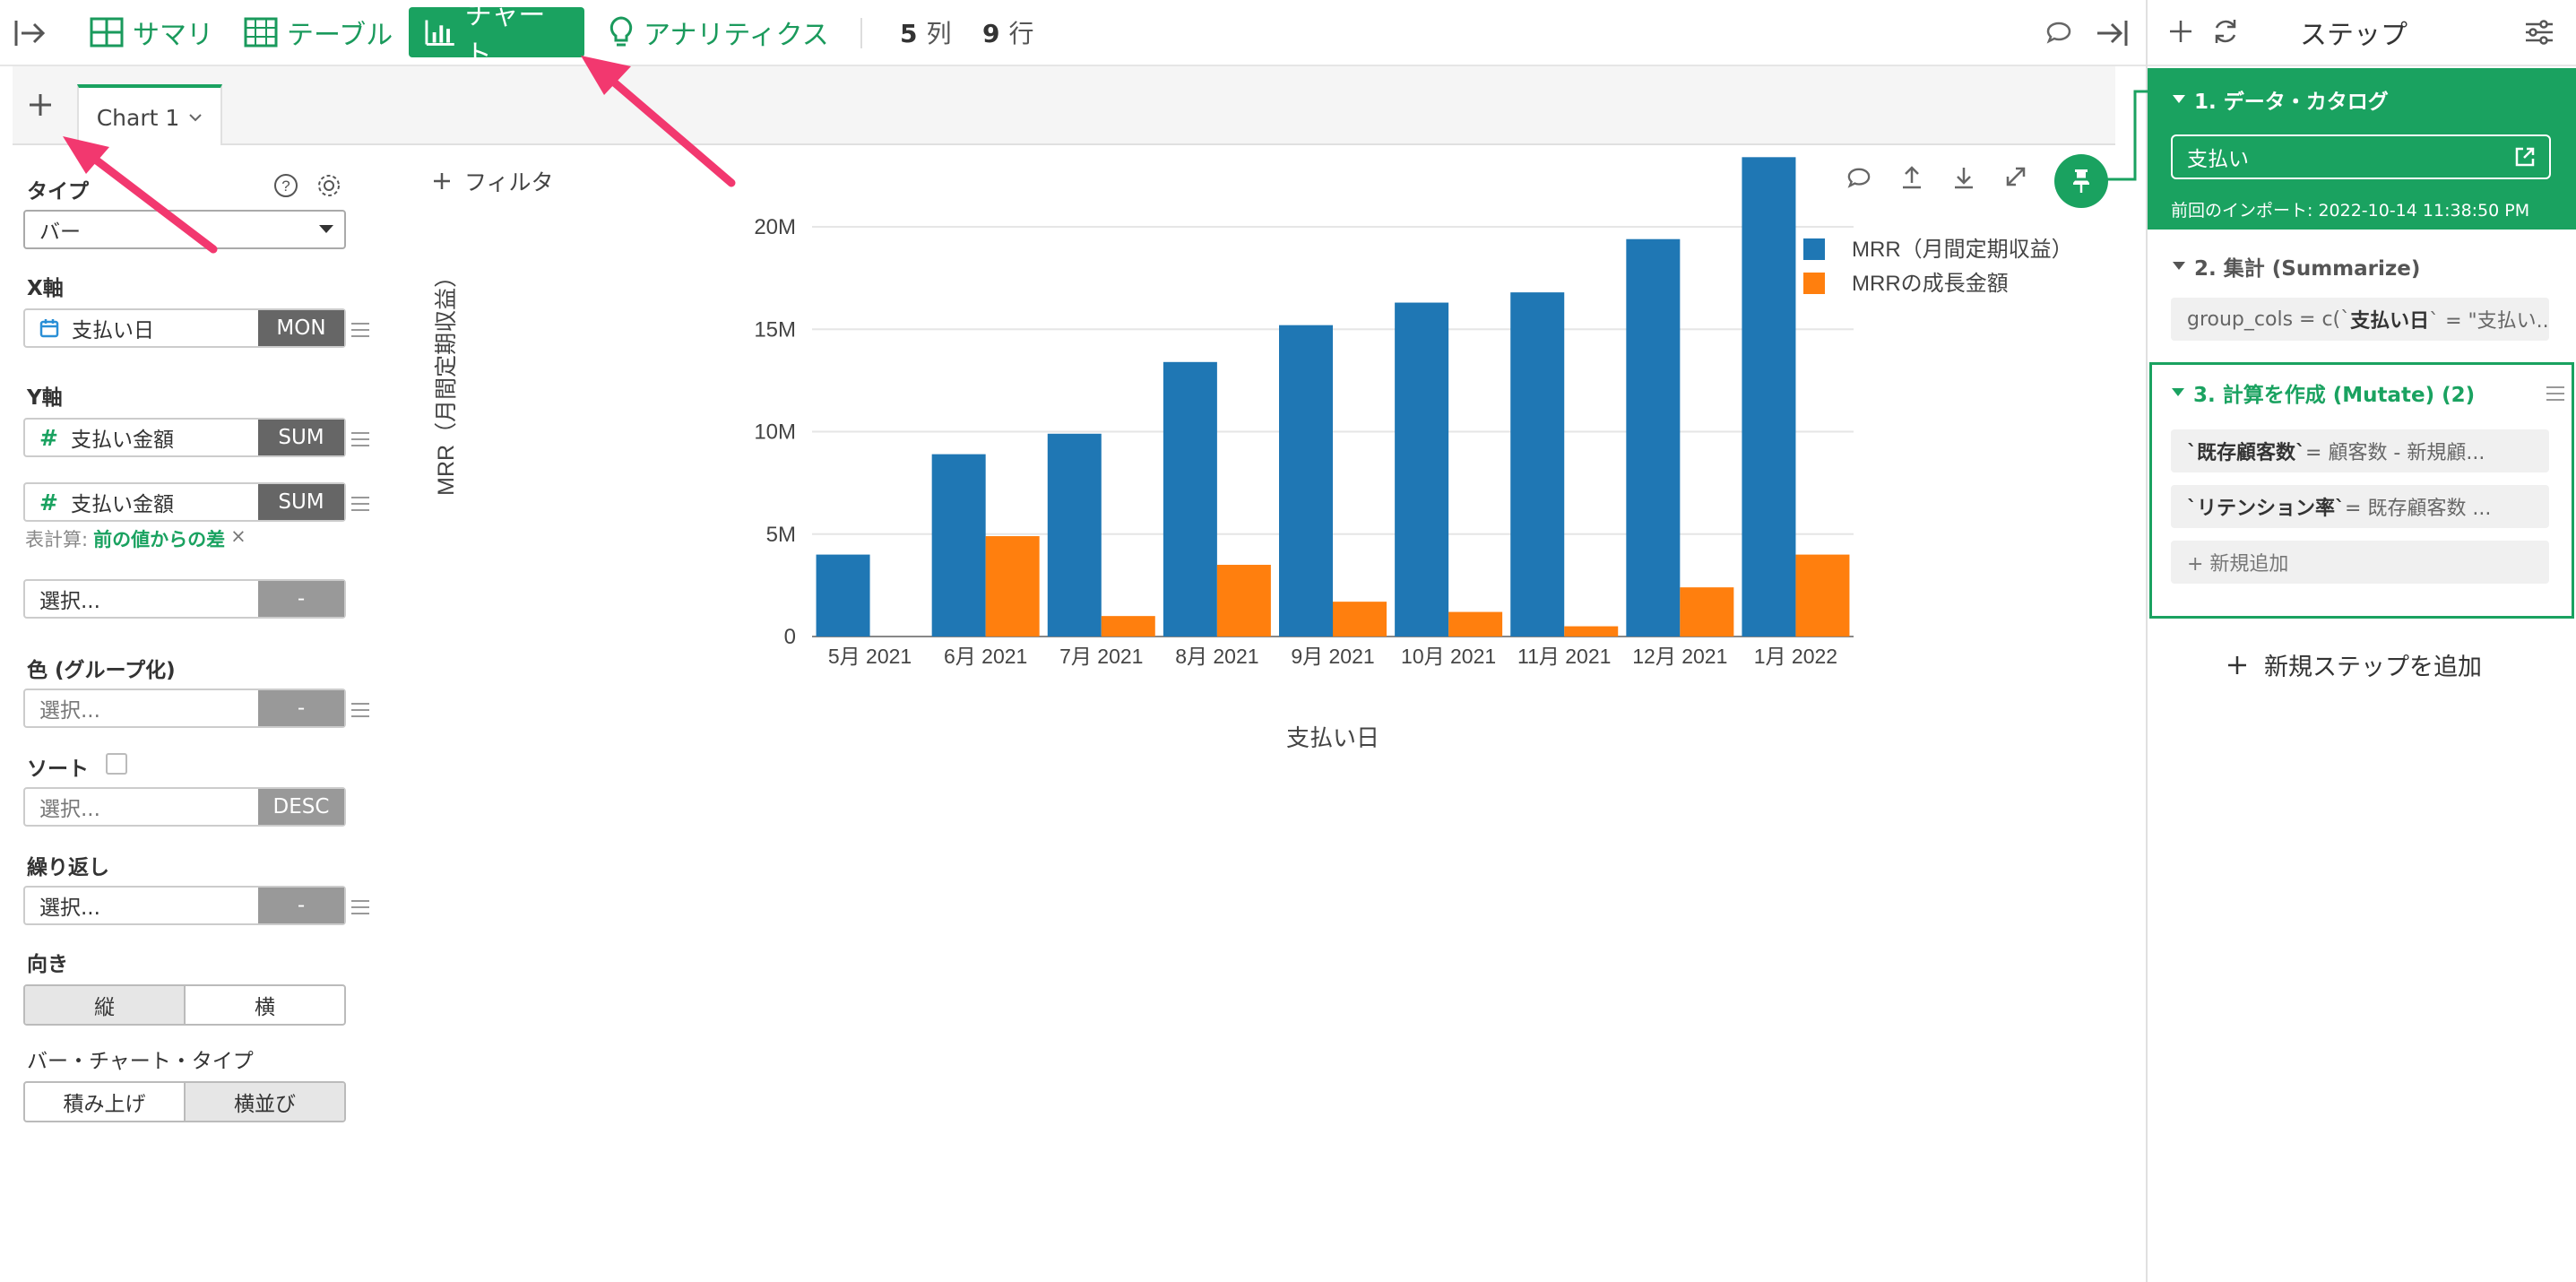  Describe the element at coordinates (1021, 34) in the screenshot. I see `row-count-unit: 行` at that location.